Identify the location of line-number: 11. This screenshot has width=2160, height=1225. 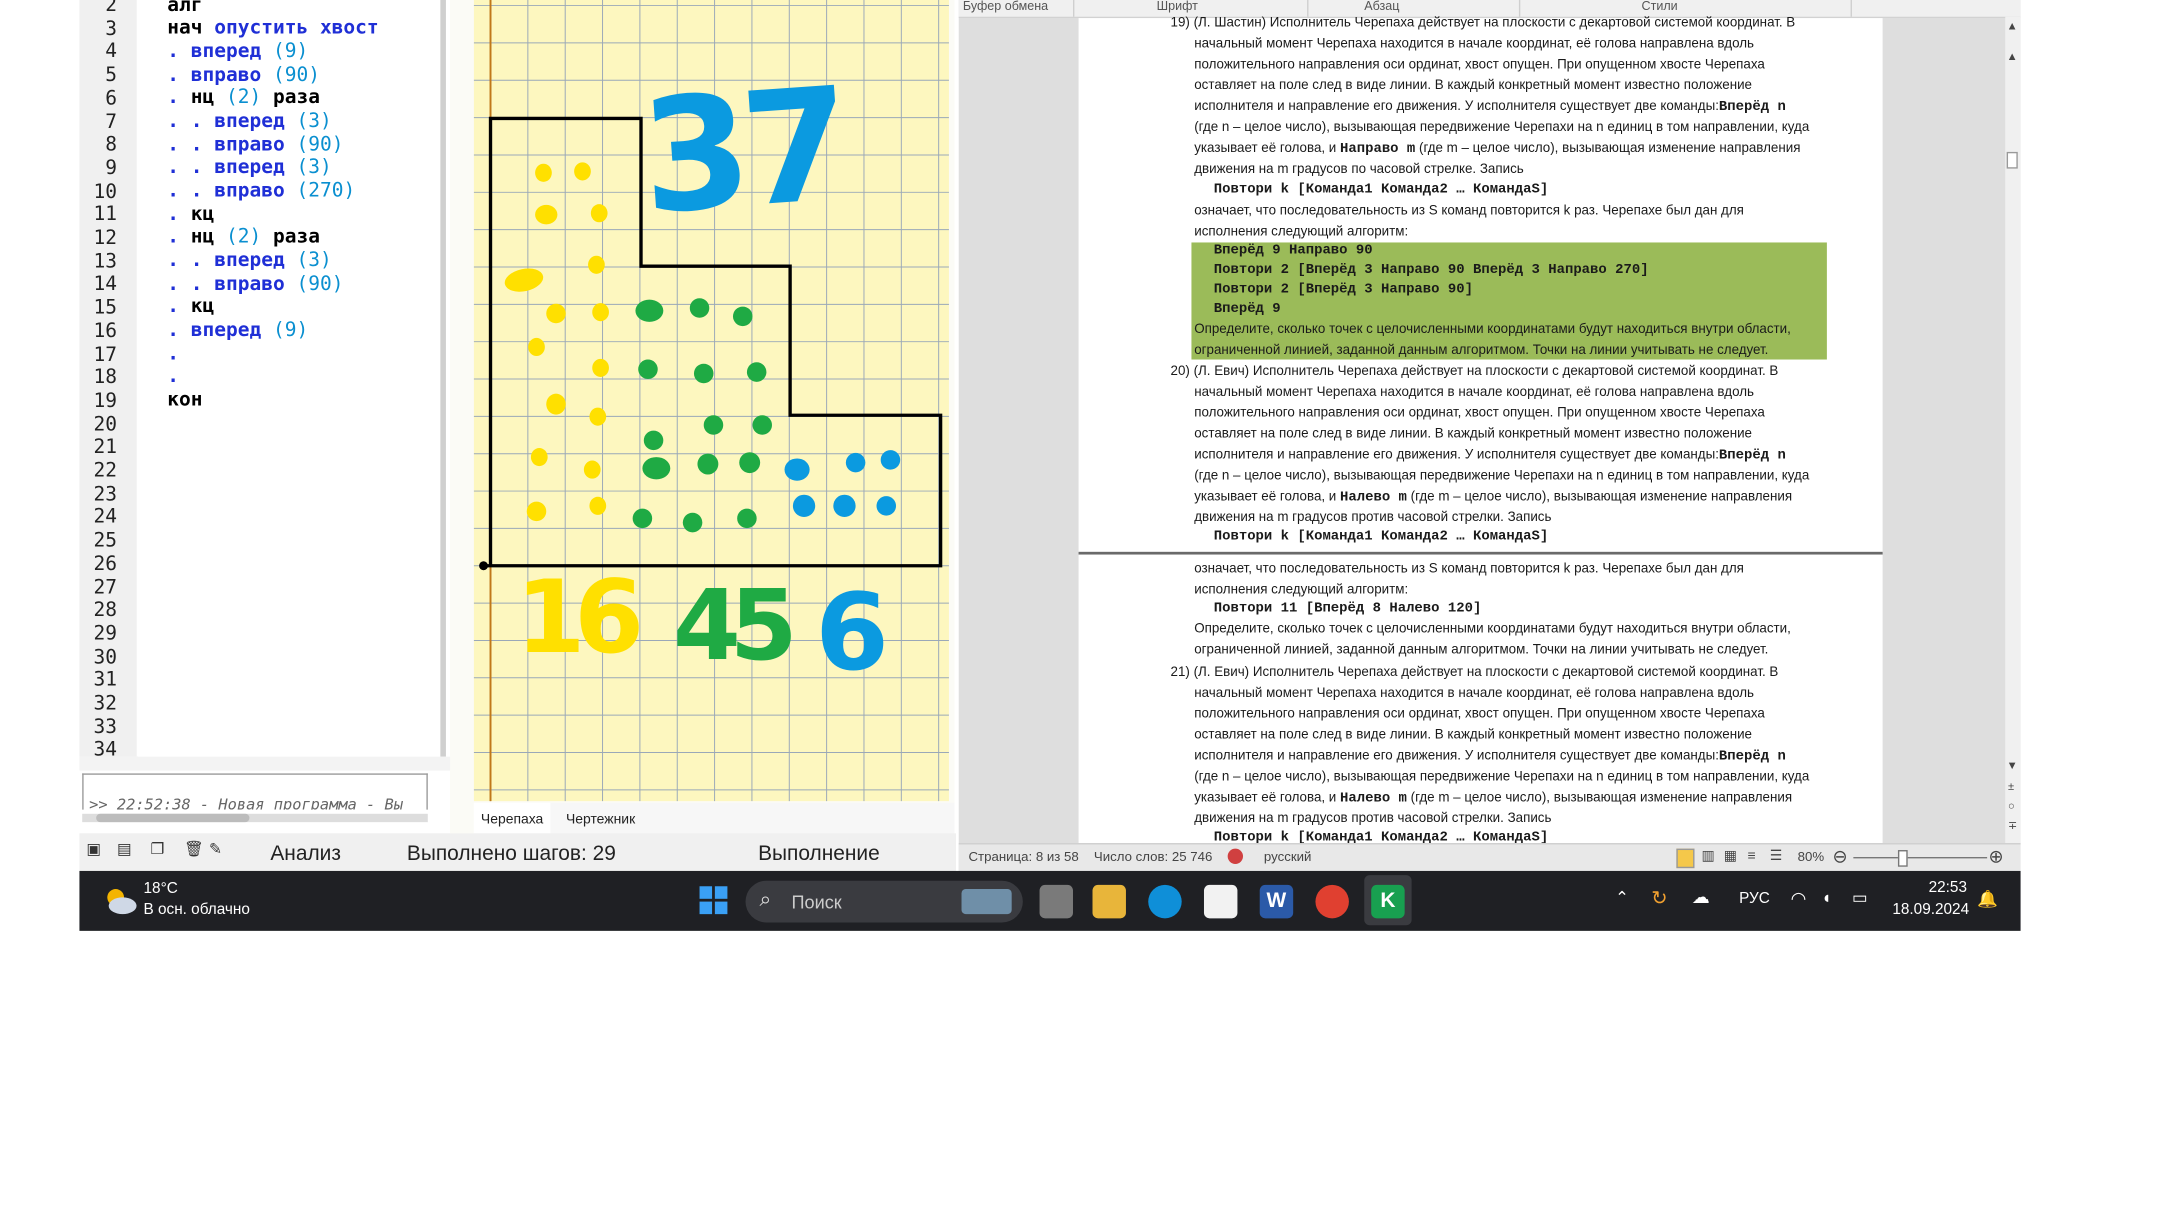
(105, 215).